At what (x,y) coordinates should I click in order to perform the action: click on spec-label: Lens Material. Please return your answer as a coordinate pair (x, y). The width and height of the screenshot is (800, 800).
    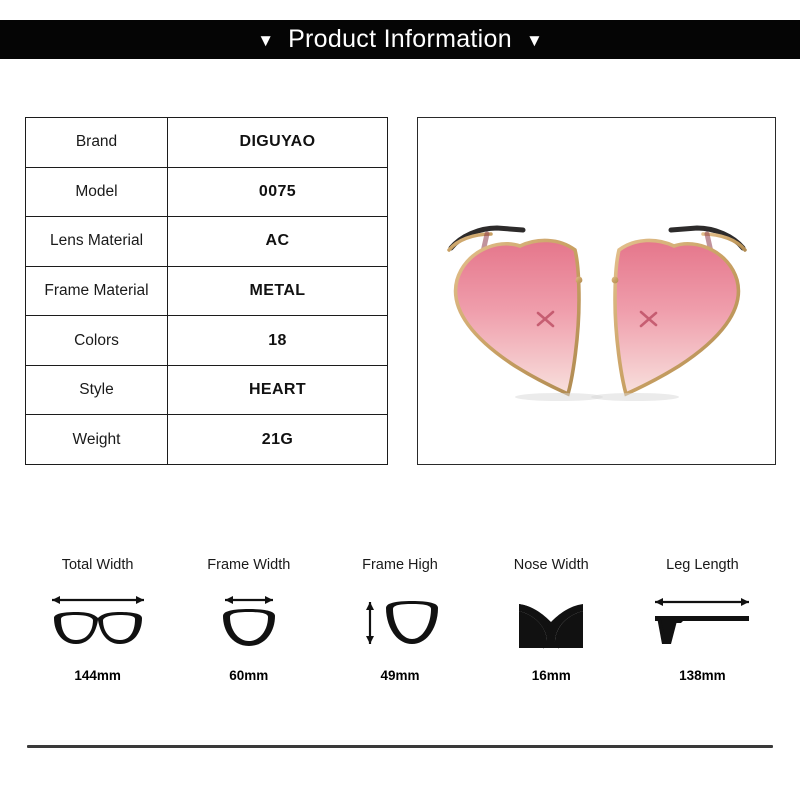
    Looking at the image, I should click on (97, 241).